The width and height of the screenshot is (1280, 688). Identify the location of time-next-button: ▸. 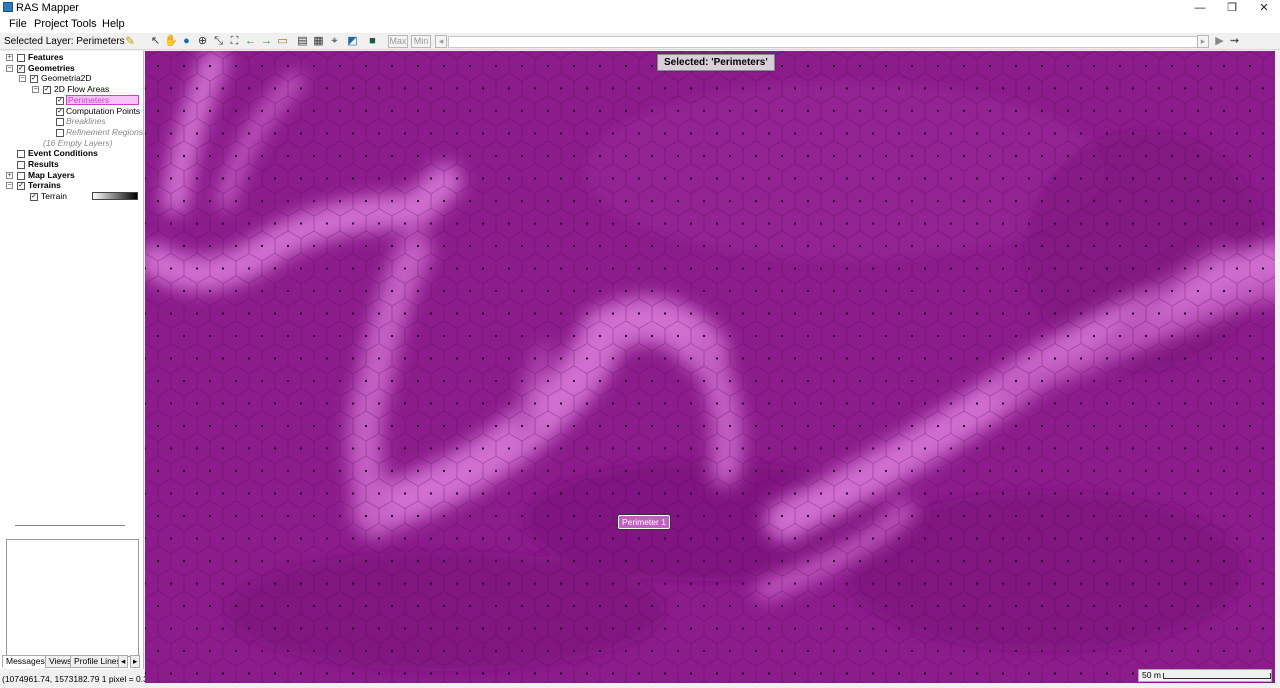
(1203, 41).